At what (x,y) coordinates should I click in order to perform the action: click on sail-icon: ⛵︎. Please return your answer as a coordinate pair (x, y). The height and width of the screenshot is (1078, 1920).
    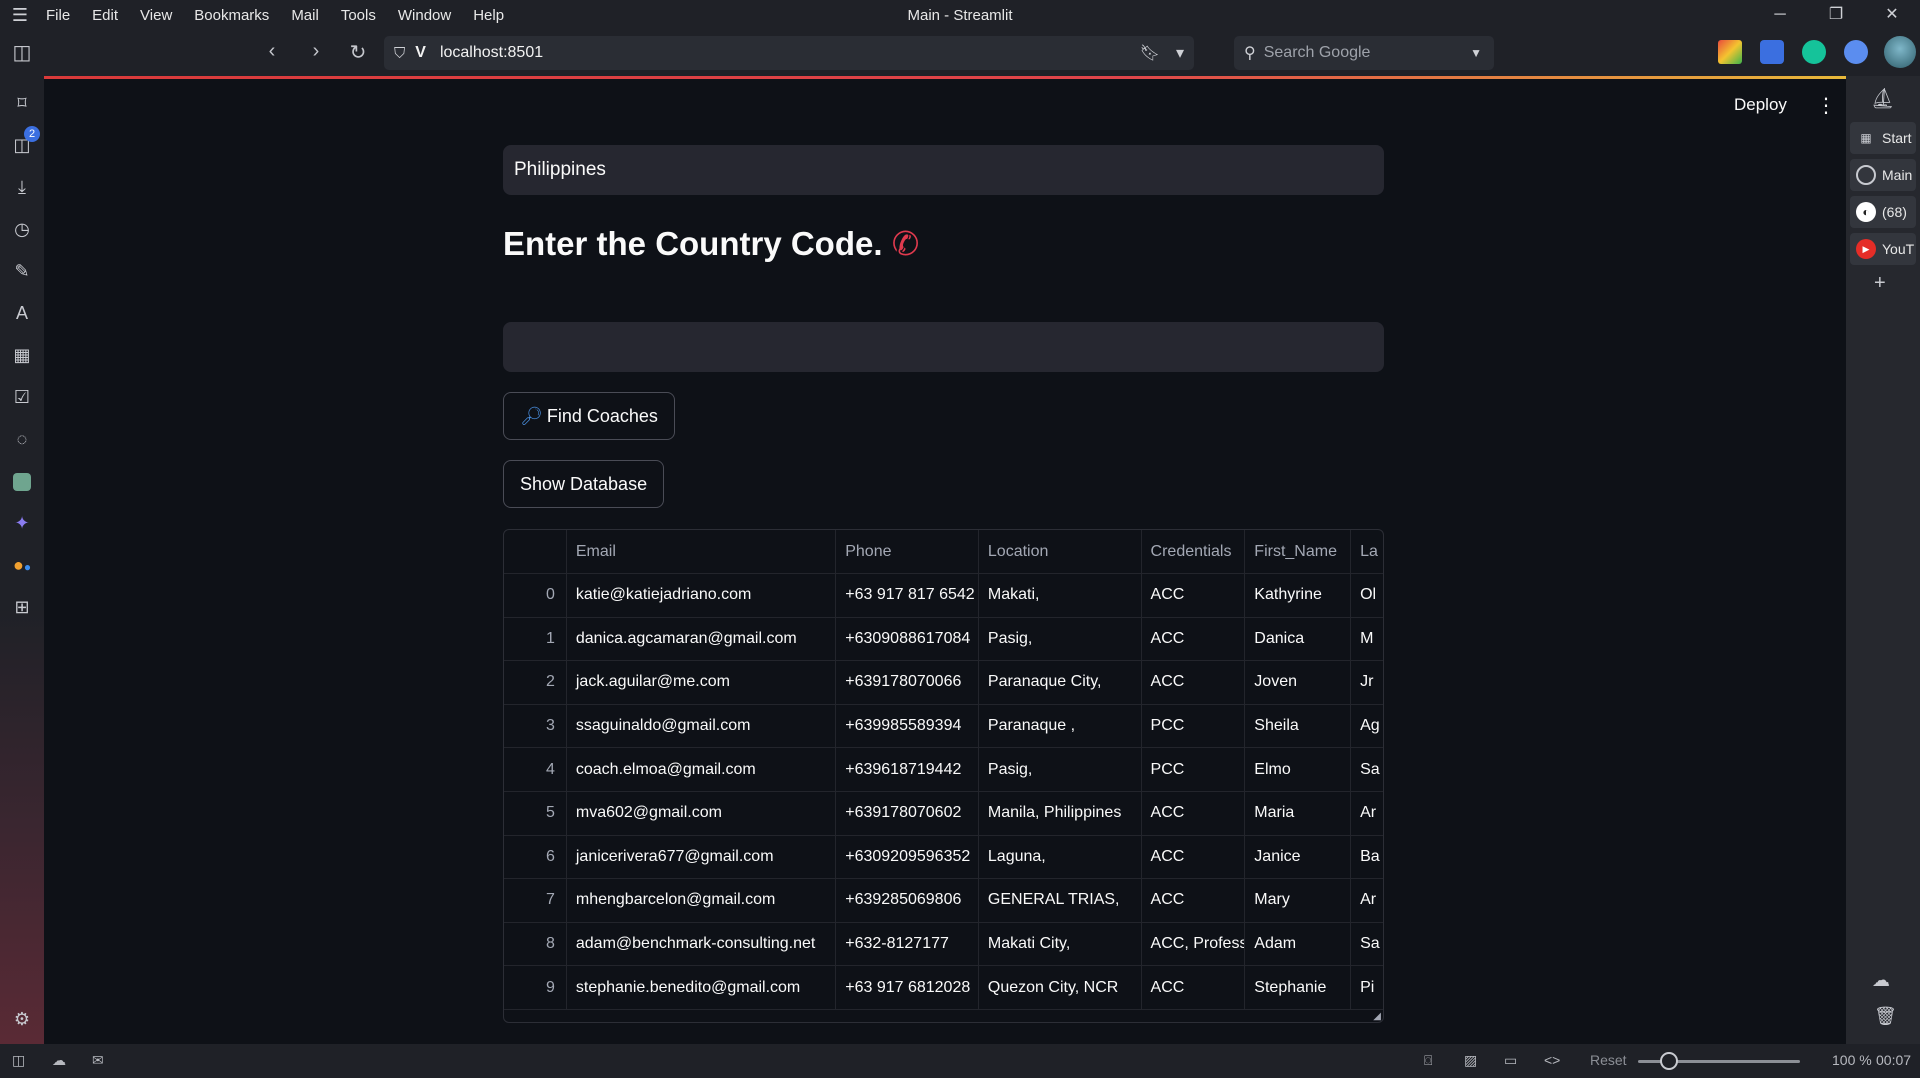
    Looking at the image, I should click on (1882, 98).